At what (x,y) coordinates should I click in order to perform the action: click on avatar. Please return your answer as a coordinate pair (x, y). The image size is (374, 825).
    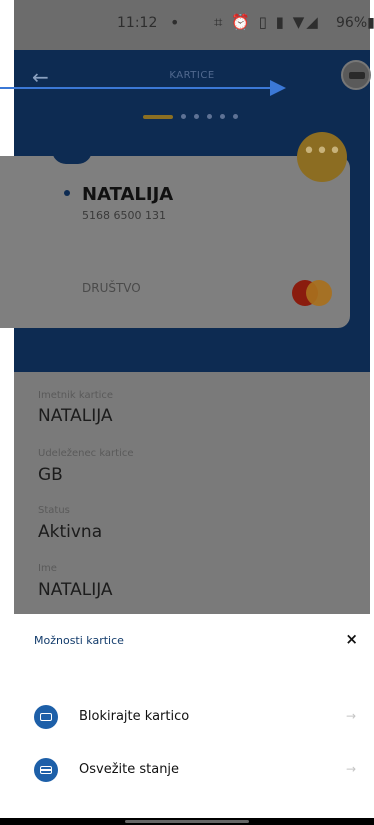
    Looking at the image, I should click on (356, 75).